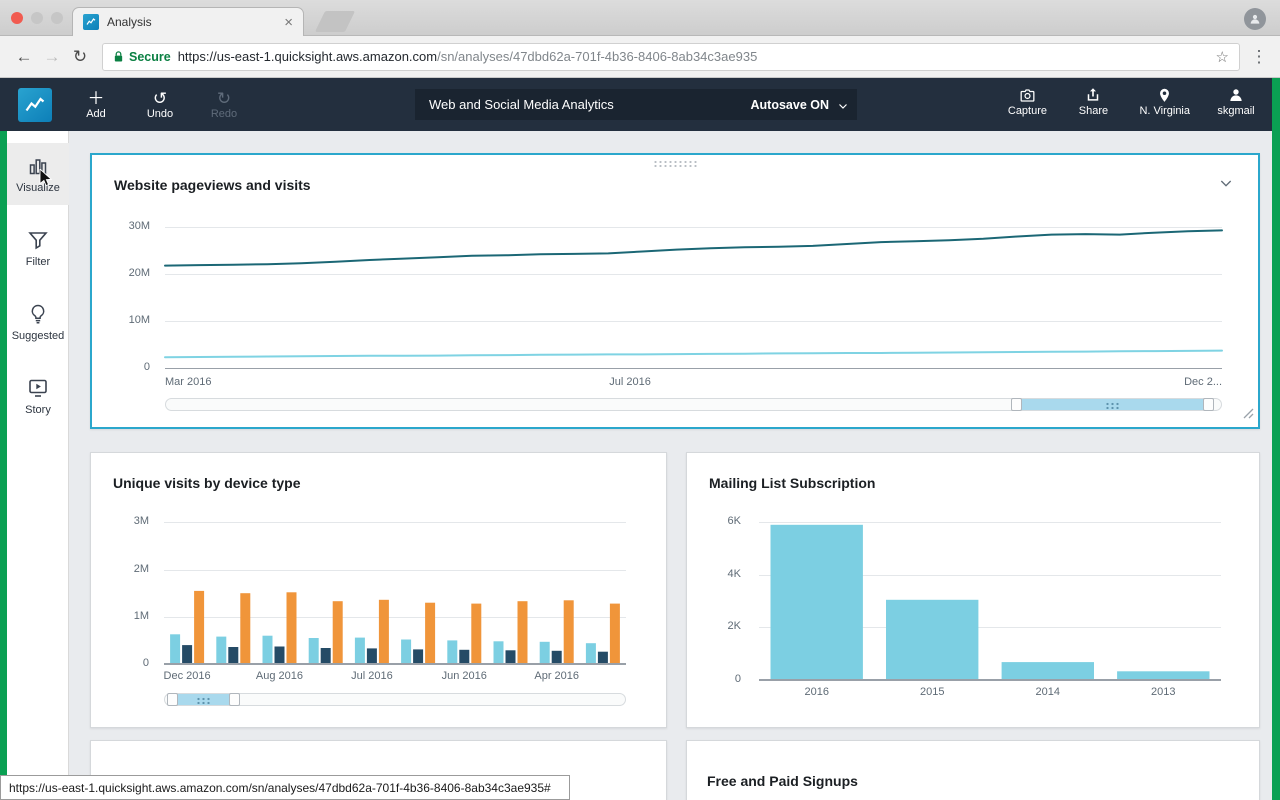 Image resolution: width=1280 pixels, height=800 pixels. I want to click on sidebar-item-suggested: Suggested, so click(38, 322).